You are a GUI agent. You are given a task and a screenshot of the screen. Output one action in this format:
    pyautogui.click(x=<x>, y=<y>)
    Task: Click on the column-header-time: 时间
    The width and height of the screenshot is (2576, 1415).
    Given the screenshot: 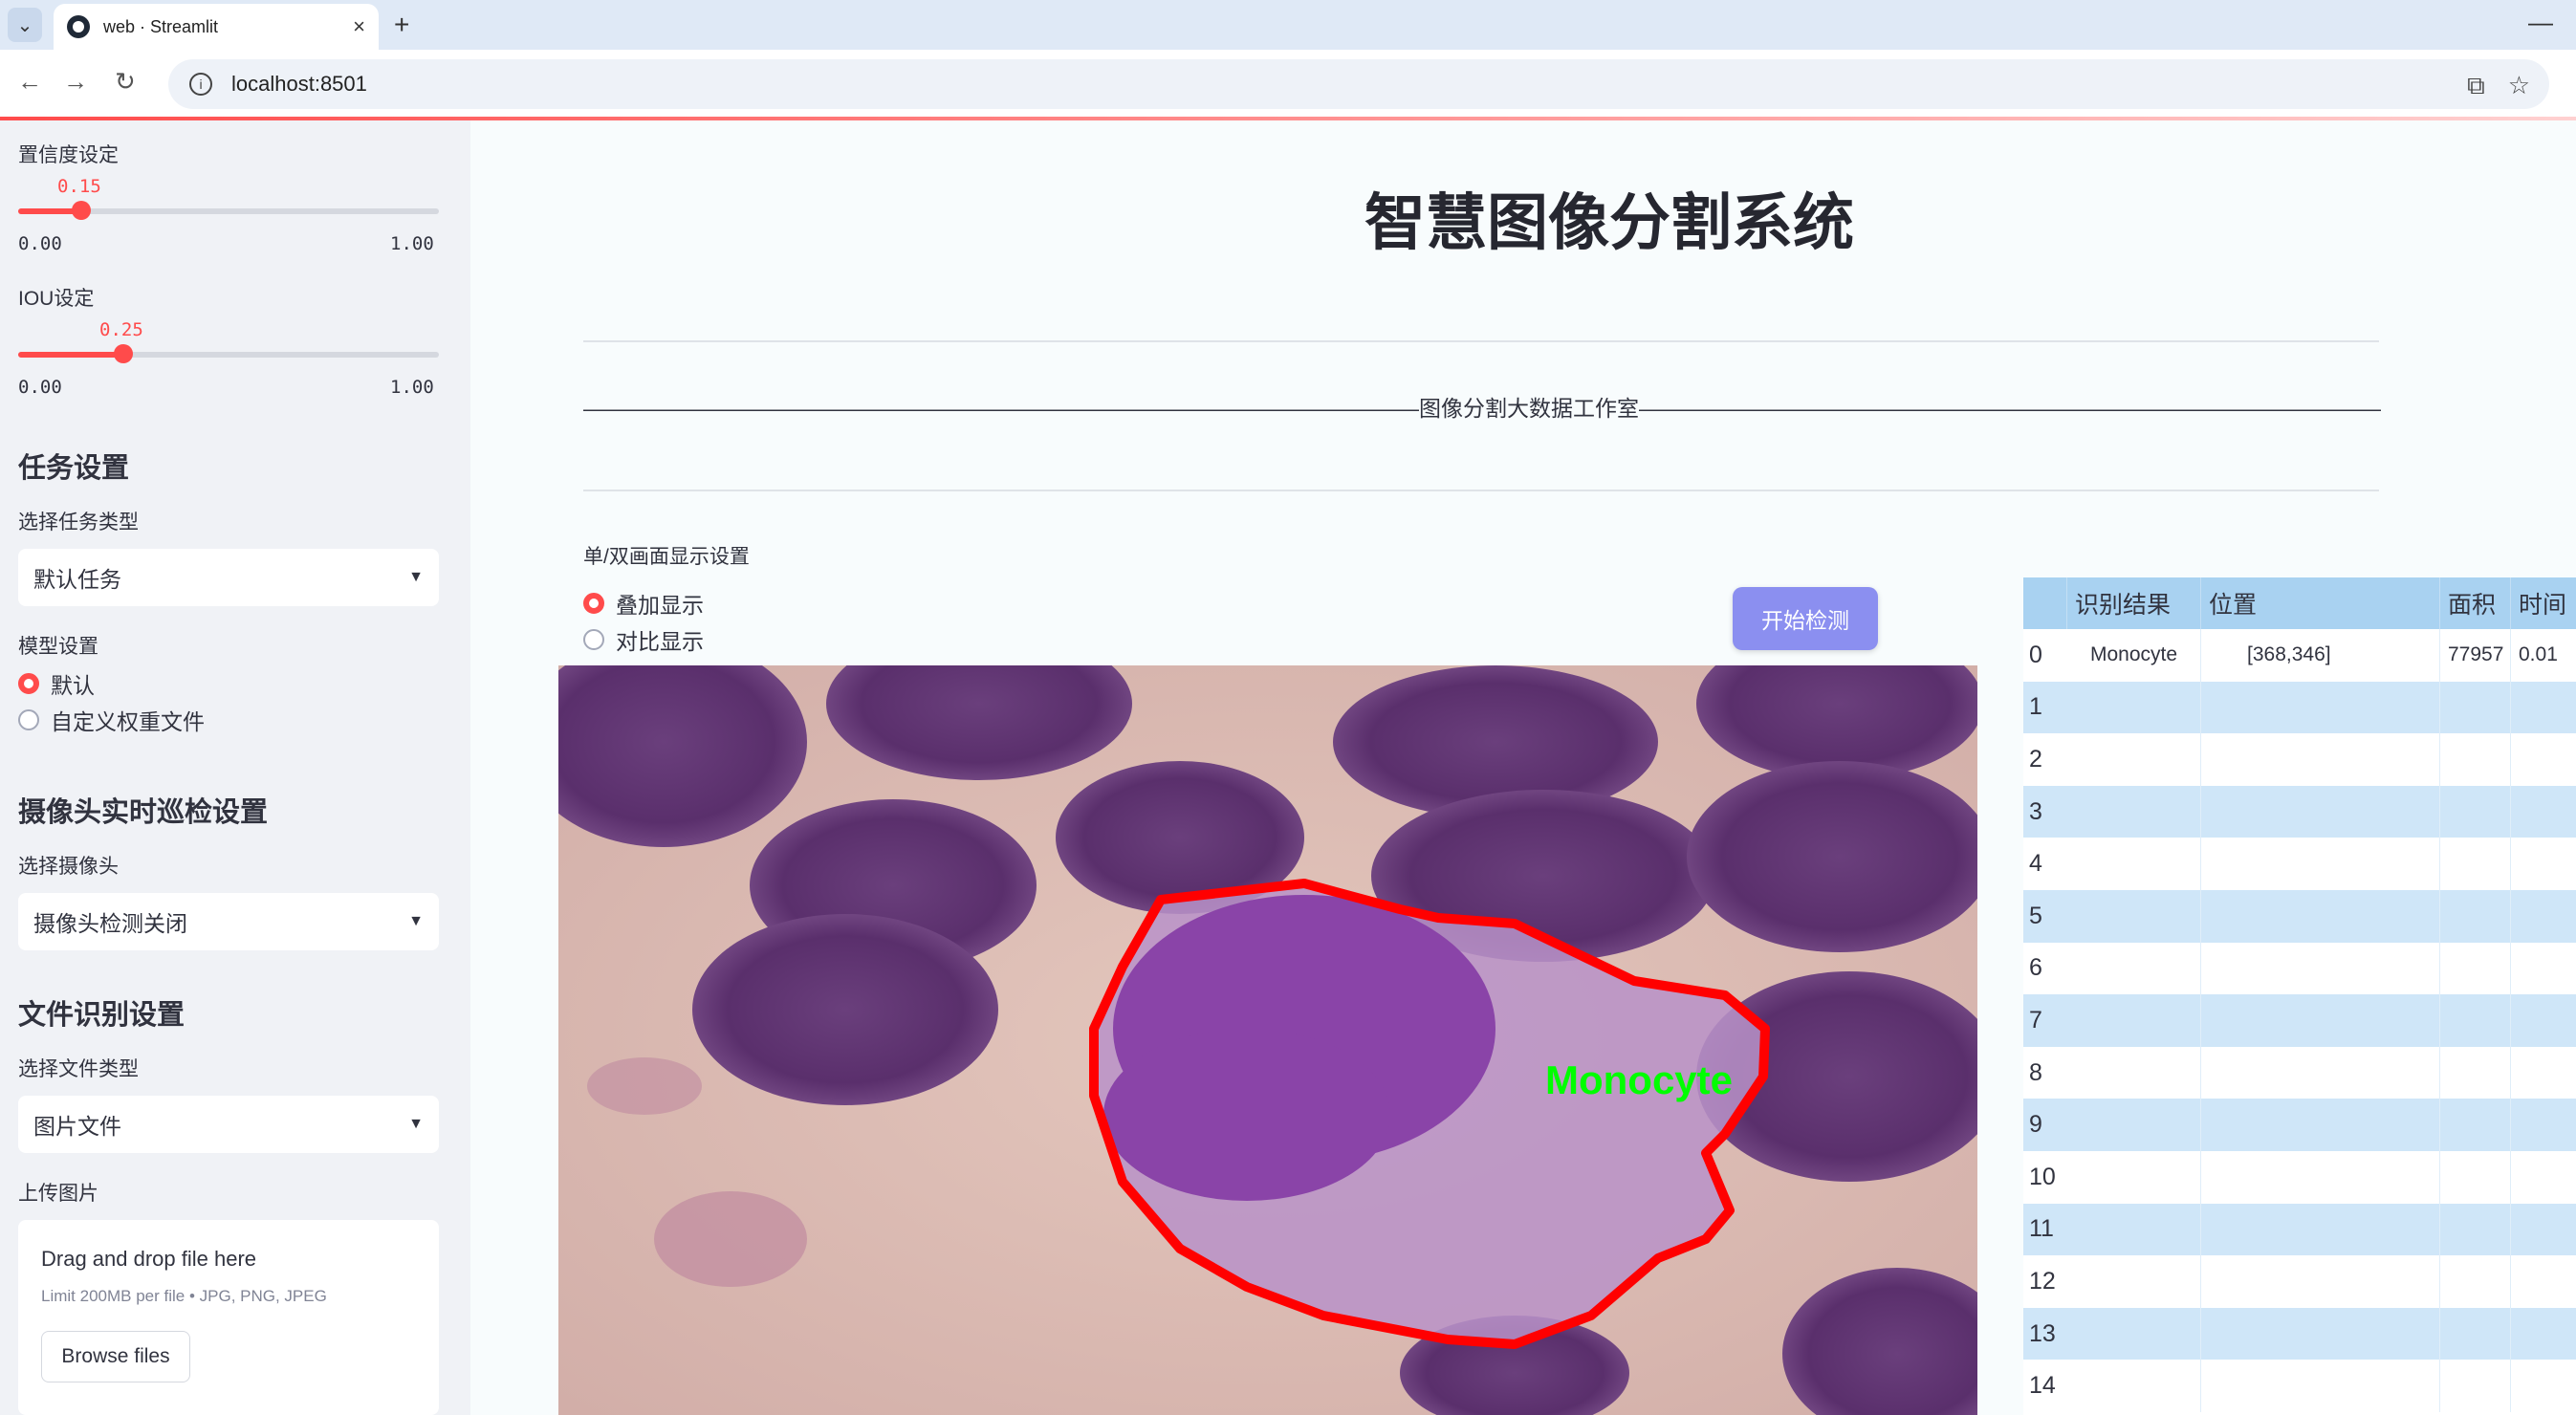 What is the action you would take?
    pyautogui.click(x=2543, y=603)
    